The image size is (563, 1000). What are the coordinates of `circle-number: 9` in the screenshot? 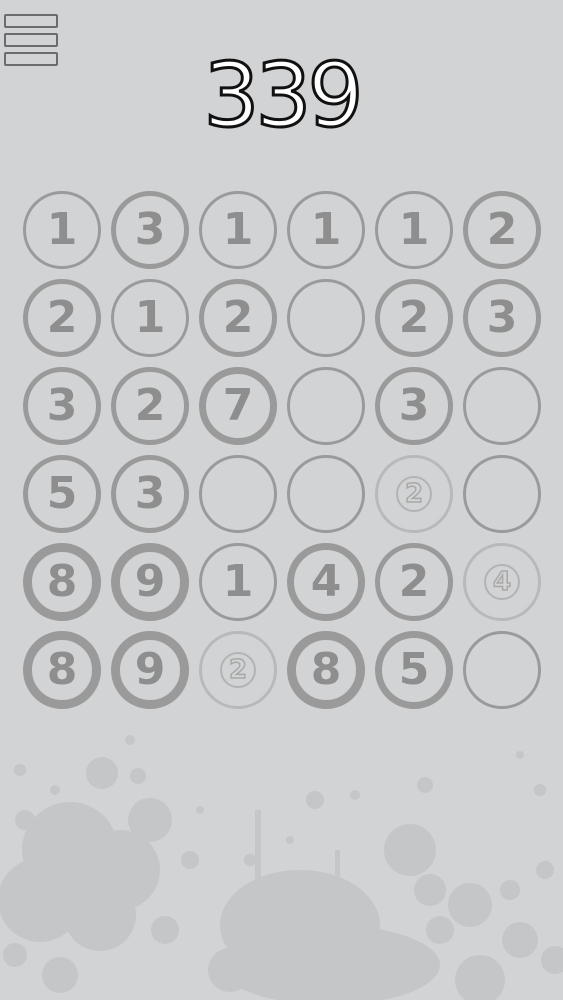 It's located at (150, 581).